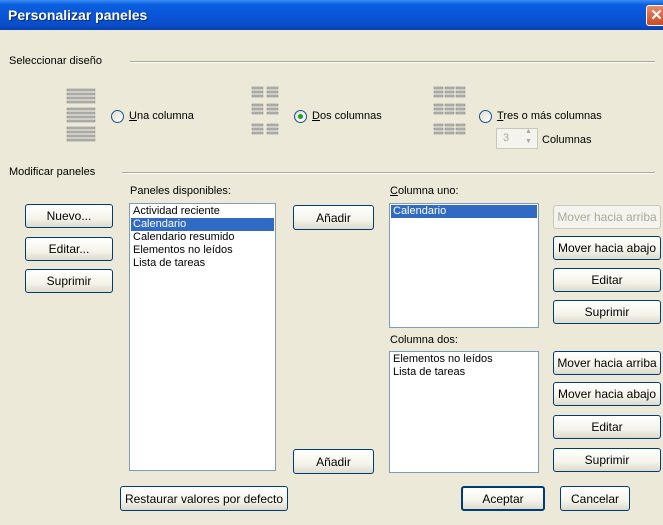  I want to click on spinner-down-icon: ▼, so click(528, 141).